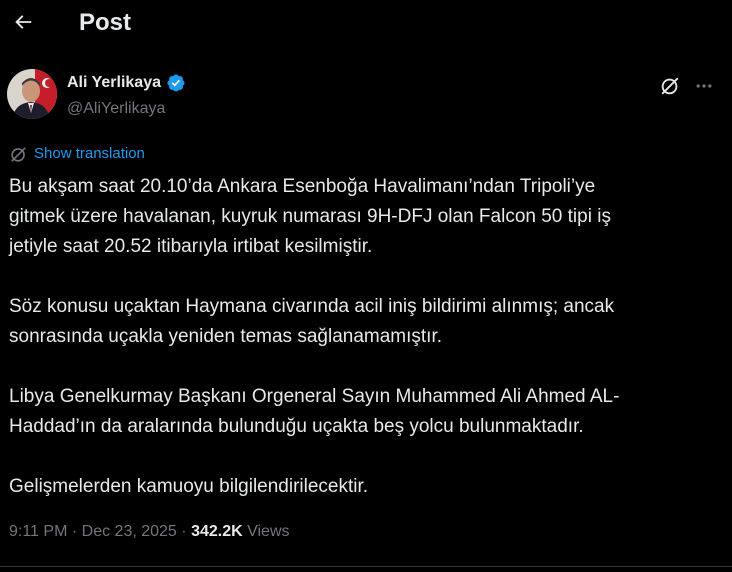 Image resolution: width=732 pixels, height=572 pixels. I want to click on grok-icon, so click(670, 86).